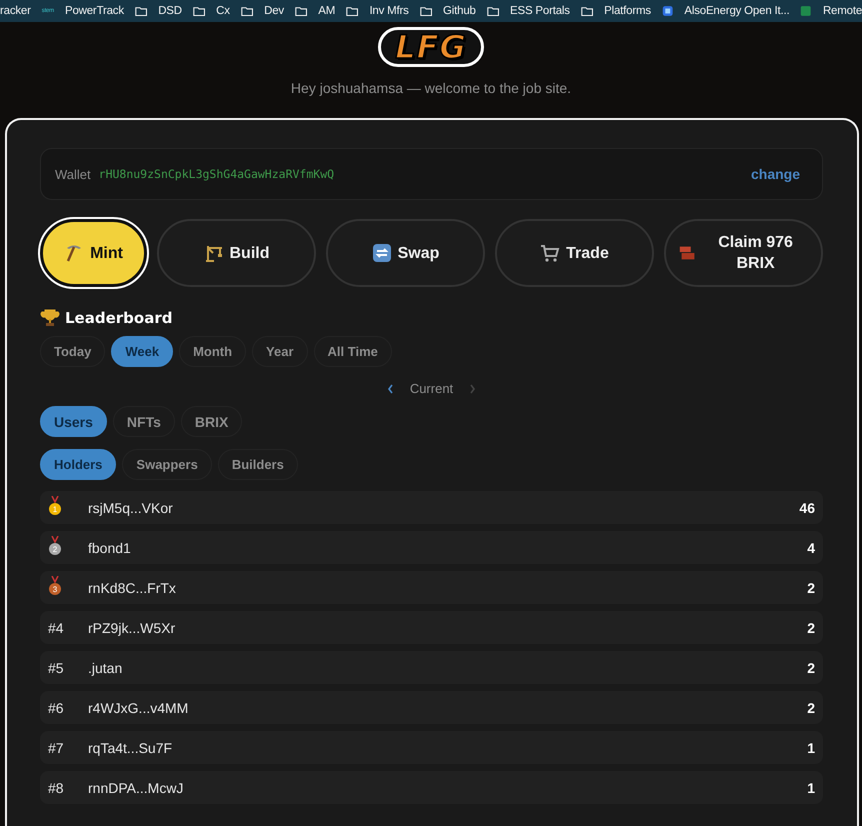 The width and height of the screenshot is (862, 826). Describe the element at coordinates (56, 628) in the screenshot. I see `rank-number: #4` at that location.